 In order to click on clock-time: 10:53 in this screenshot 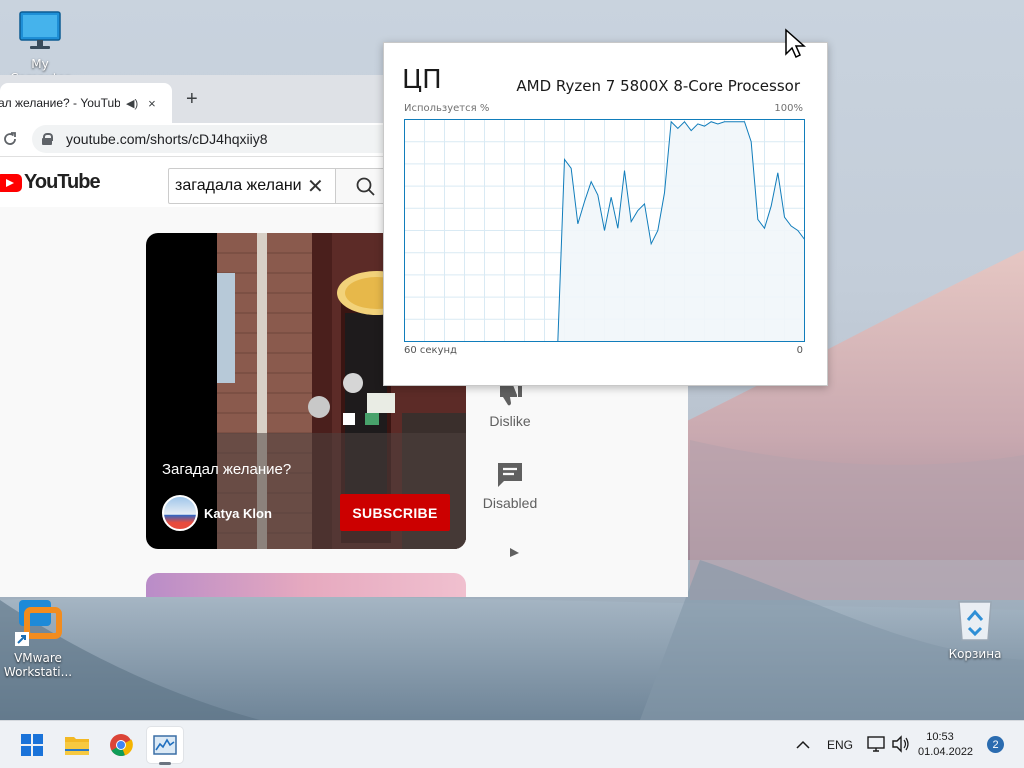, I will do `click(940, 737)`.